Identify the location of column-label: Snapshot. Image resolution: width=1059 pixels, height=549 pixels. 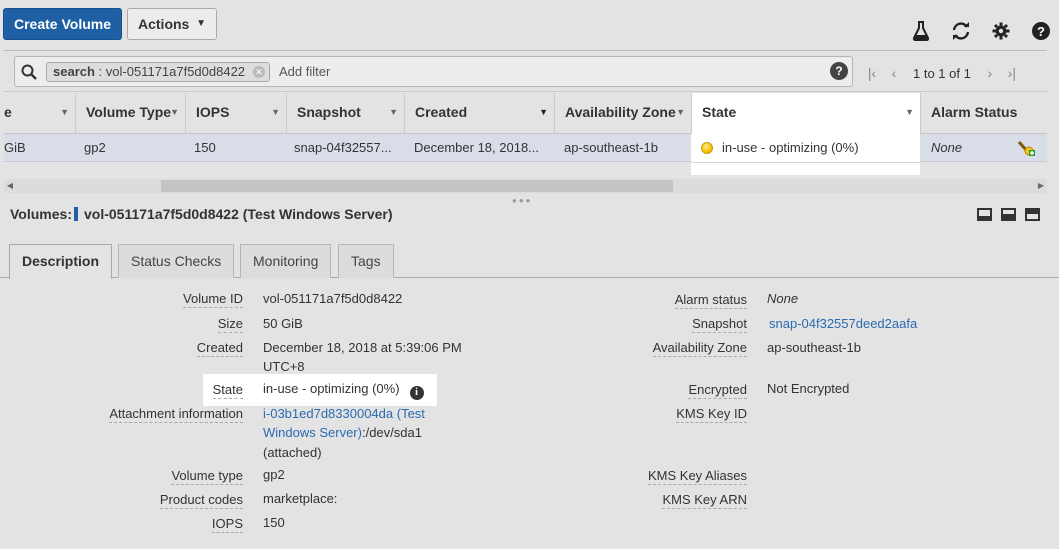
(329, 112).